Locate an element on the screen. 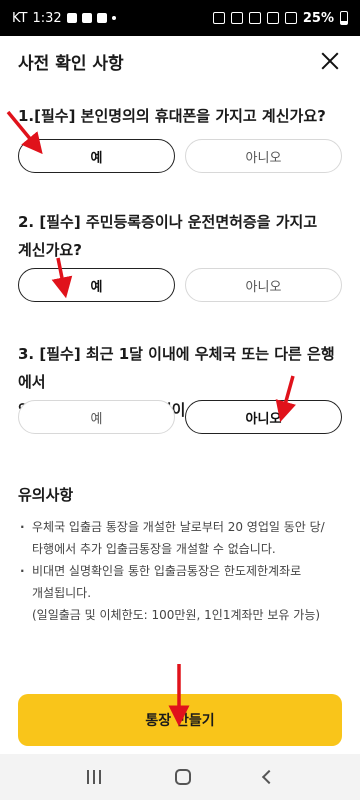 This screenshot has width=360, height=800. battery-percent: 25% is located at coordinates (318, 18).